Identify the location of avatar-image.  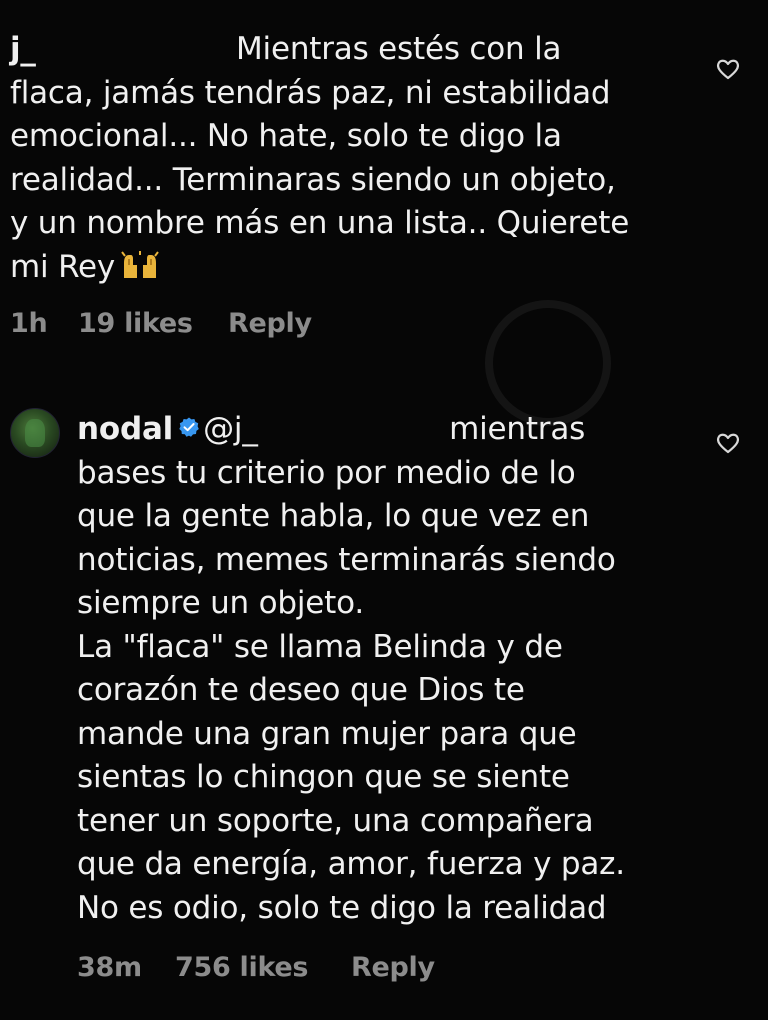
(35, 433).